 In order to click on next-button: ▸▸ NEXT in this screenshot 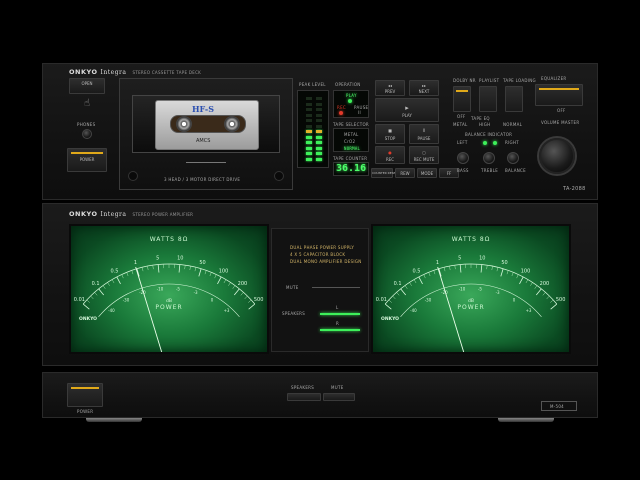, I will do `click(424, 88)`.